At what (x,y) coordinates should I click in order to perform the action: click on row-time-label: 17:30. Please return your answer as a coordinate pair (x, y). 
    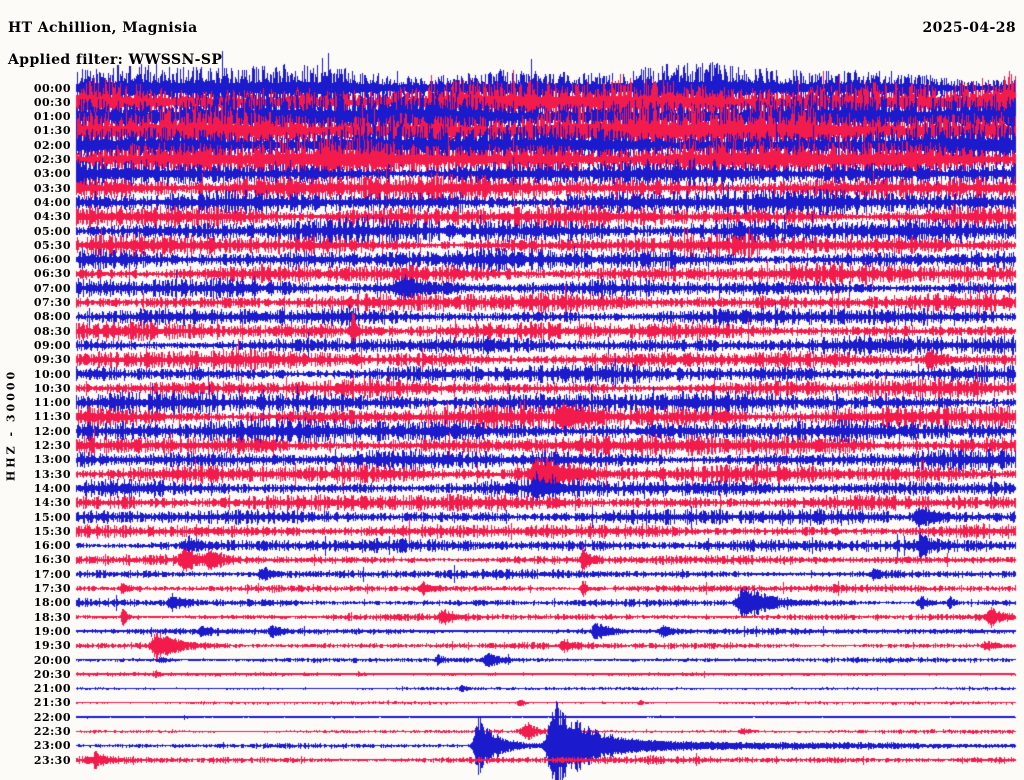
    Looking at the image, I should click on (52, 588).